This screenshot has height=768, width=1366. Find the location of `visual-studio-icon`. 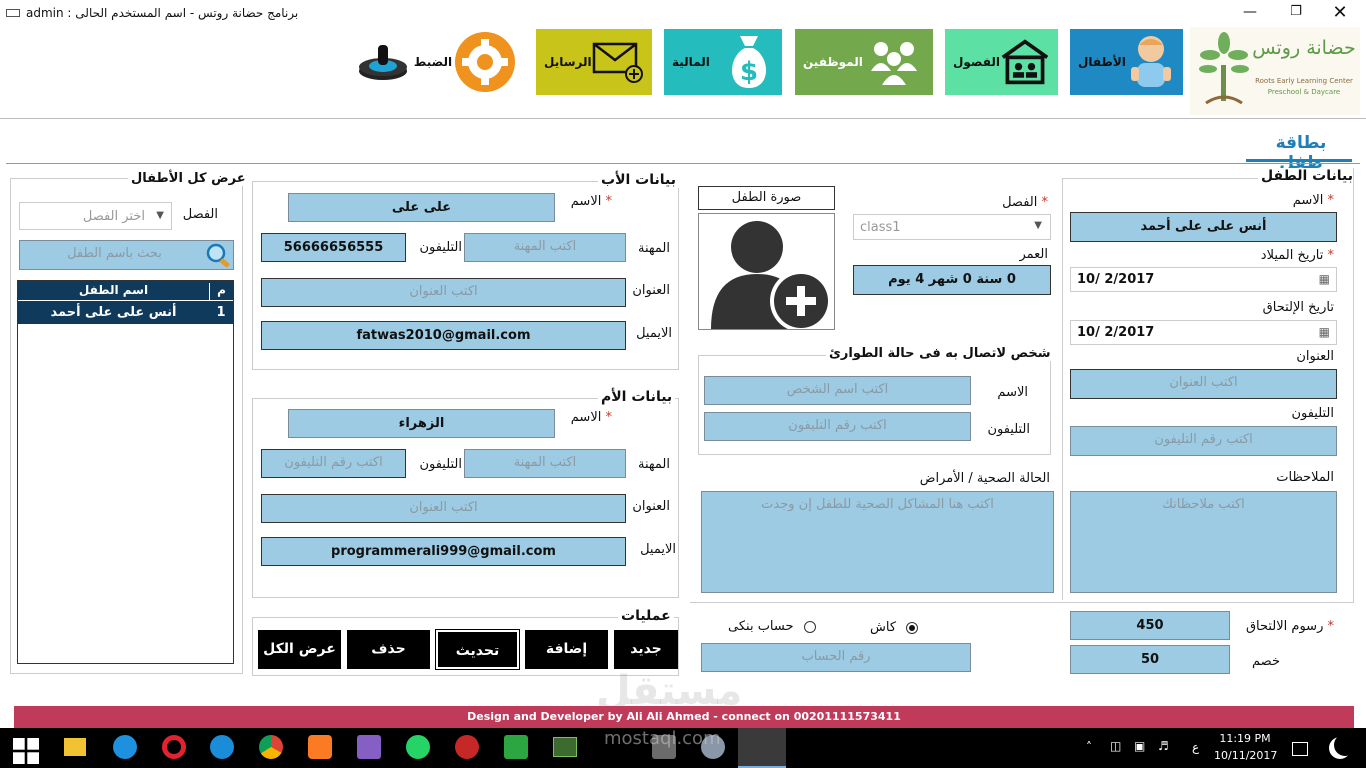

visual-studio-icon is located at coordinates (369, 747).